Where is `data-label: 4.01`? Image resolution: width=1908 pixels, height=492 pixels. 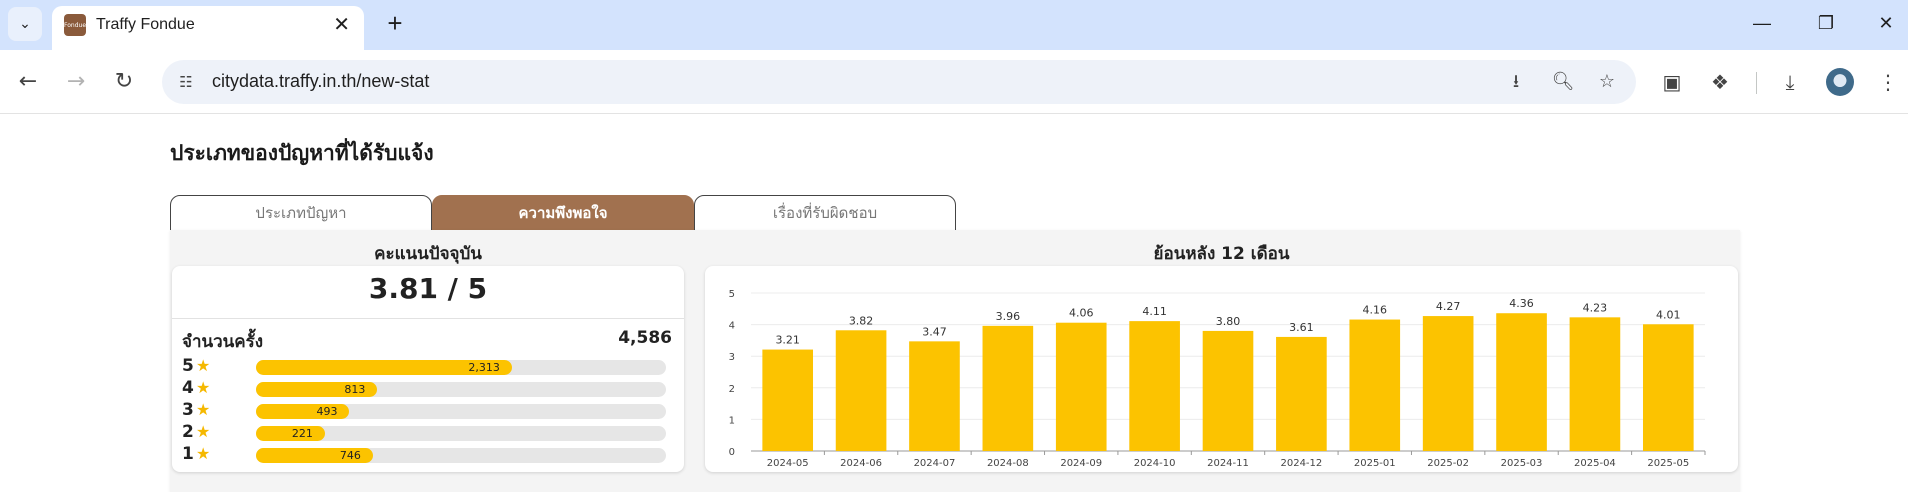
data-label: 4.01 is located at coordinates (1668, 314).